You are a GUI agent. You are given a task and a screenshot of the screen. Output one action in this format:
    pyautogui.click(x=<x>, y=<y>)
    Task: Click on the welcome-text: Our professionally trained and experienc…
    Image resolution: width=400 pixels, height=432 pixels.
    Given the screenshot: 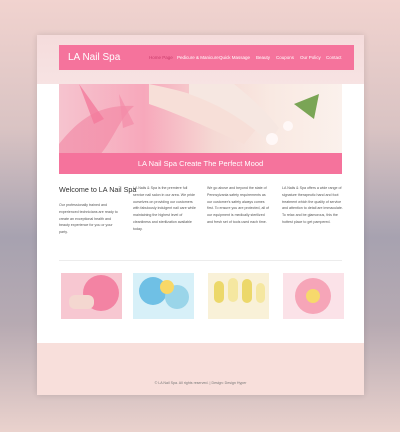 What is the action you would take?
    pyautogui.click(x=88, y=219)
    